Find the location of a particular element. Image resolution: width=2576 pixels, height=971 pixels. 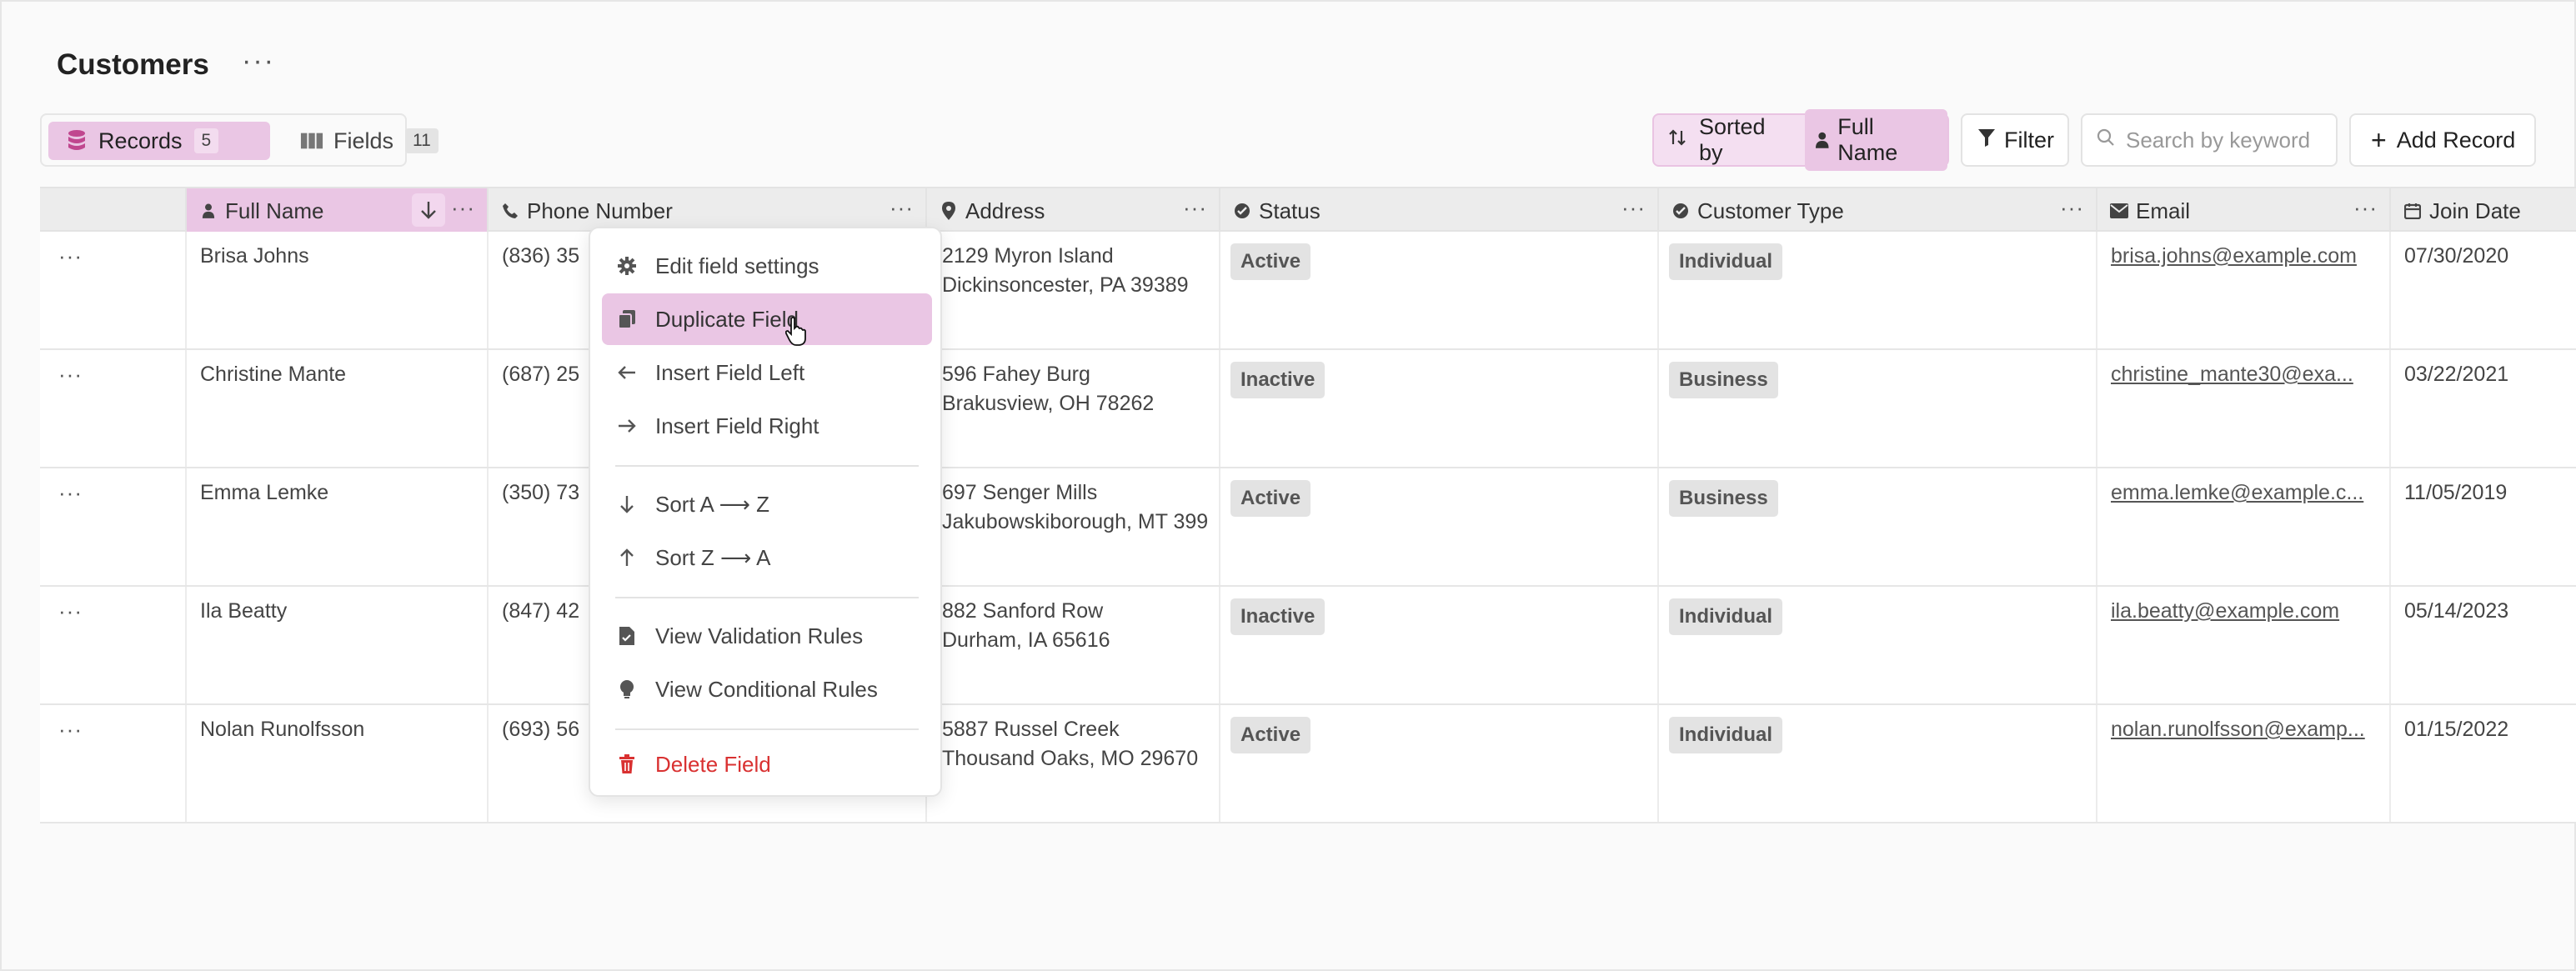

document-check-icon is located at coordinates (627, 636).